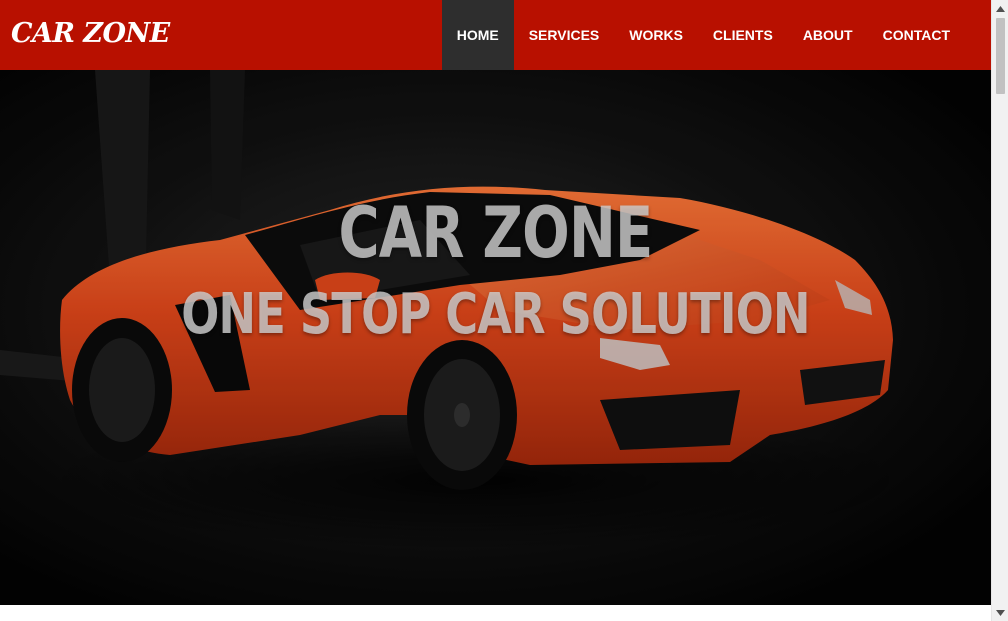 The image size is (1008, 621). Describe the element at coordinates (999, 310) in the screenshot. I see `vertical-scrollbar` at that location.